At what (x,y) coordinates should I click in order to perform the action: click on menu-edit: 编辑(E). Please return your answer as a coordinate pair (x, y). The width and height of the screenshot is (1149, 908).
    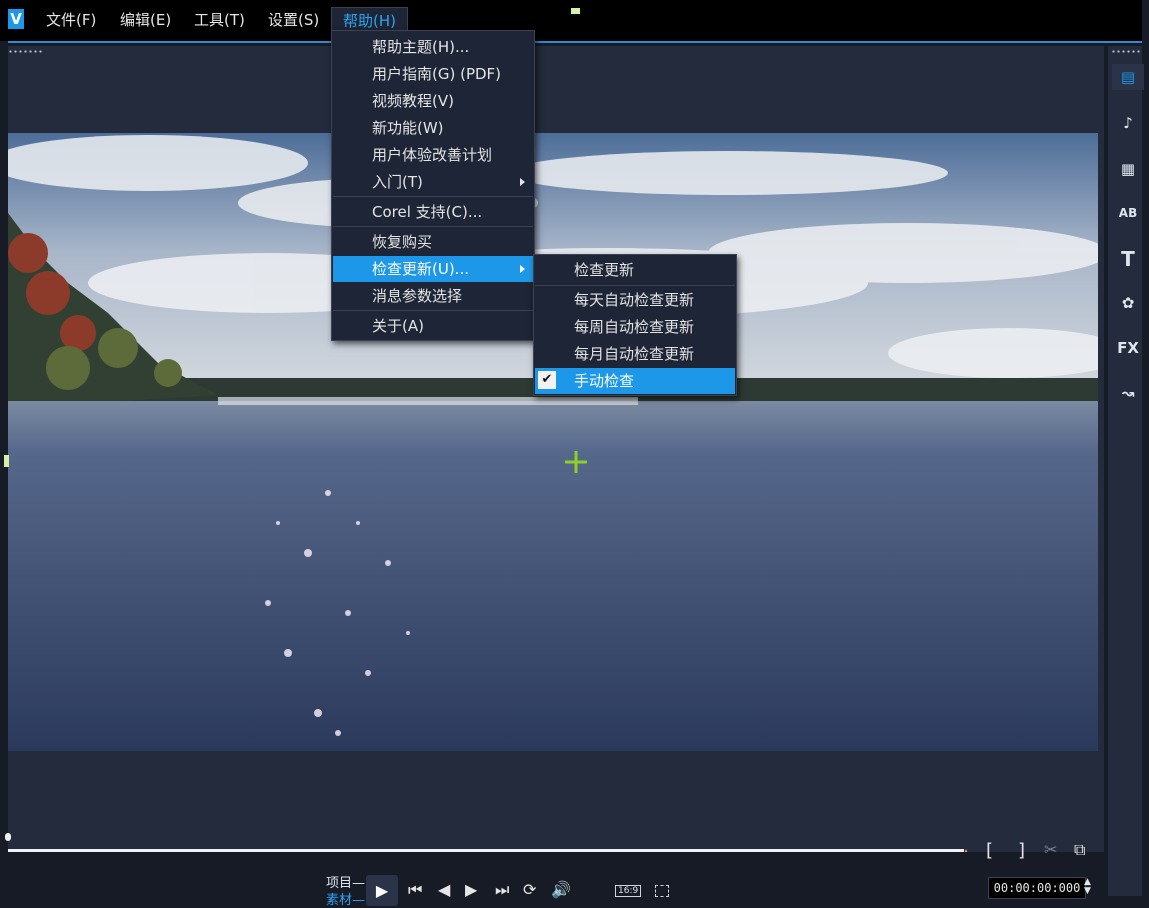
    Looking at the image, I should click on (145, 20).